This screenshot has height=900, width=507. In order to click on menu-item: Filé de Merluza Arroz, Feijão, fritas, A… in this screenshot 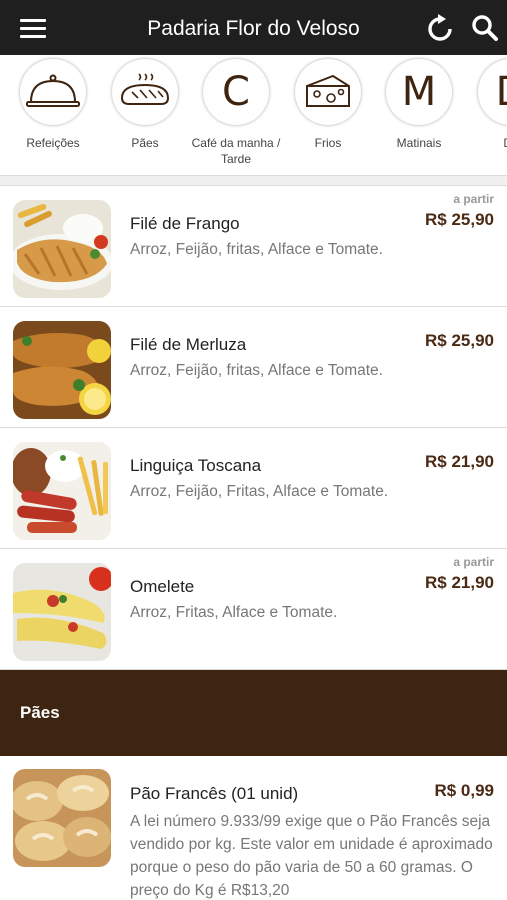, I will do `click(253, 367)`.